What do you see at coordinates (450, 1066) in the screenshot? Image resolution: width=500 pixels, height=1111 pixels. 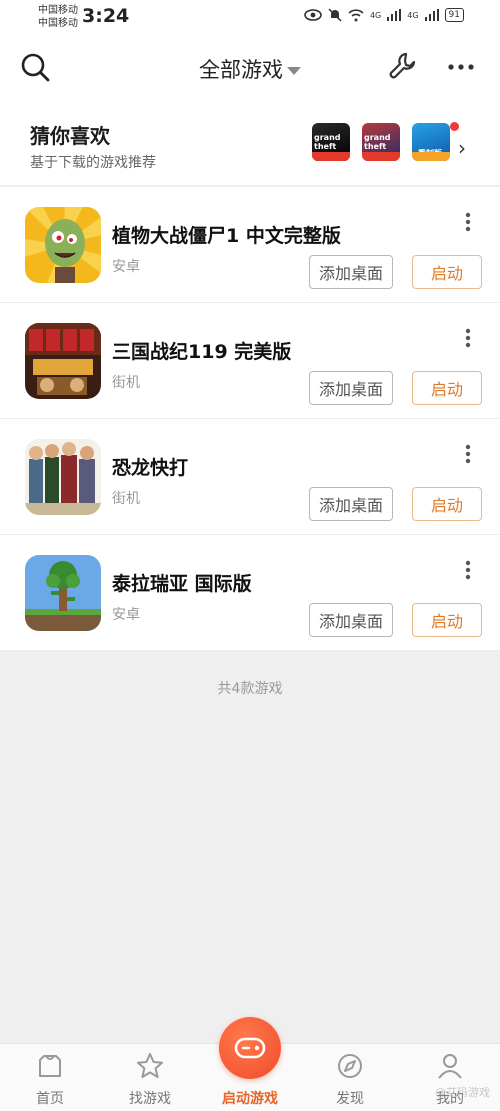 I see `user-icon` at bounding box center [450, 1066].